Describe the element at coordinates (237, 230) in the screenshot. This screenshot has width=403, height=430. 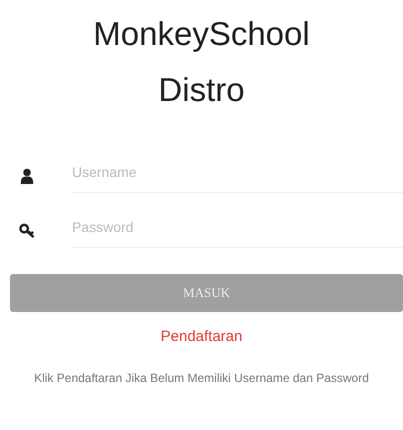
I see `input-field: Password` at that location.